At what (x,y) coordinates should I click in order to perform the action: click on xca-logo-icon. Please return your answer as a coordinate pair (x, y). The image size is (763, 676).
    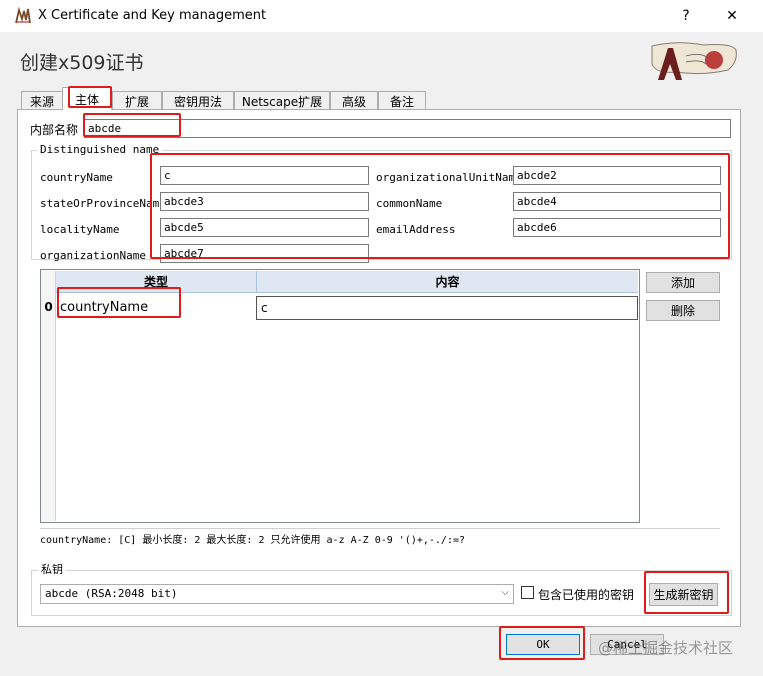
    Looking at the image, I should click on (694, 61).